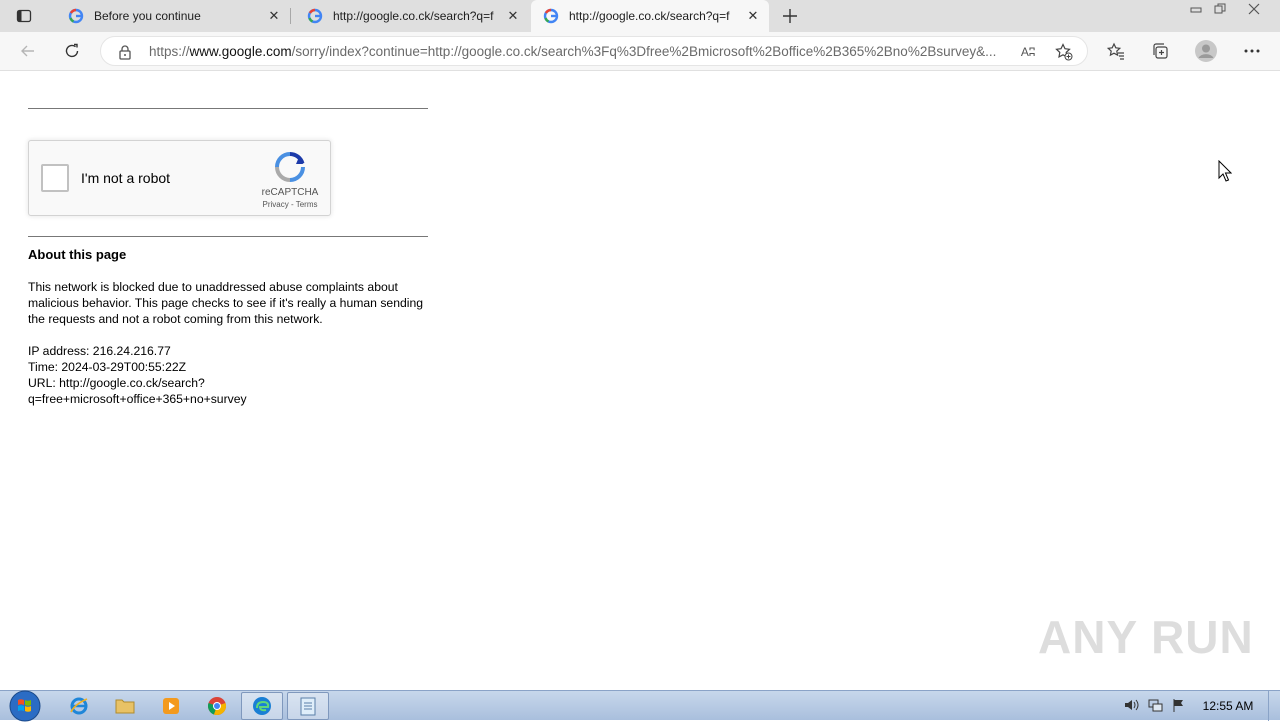  Describe the element at coordinates (290, 192) in the screenshot. I see `recaptcha-brand: reCAPTCHA` at that location.